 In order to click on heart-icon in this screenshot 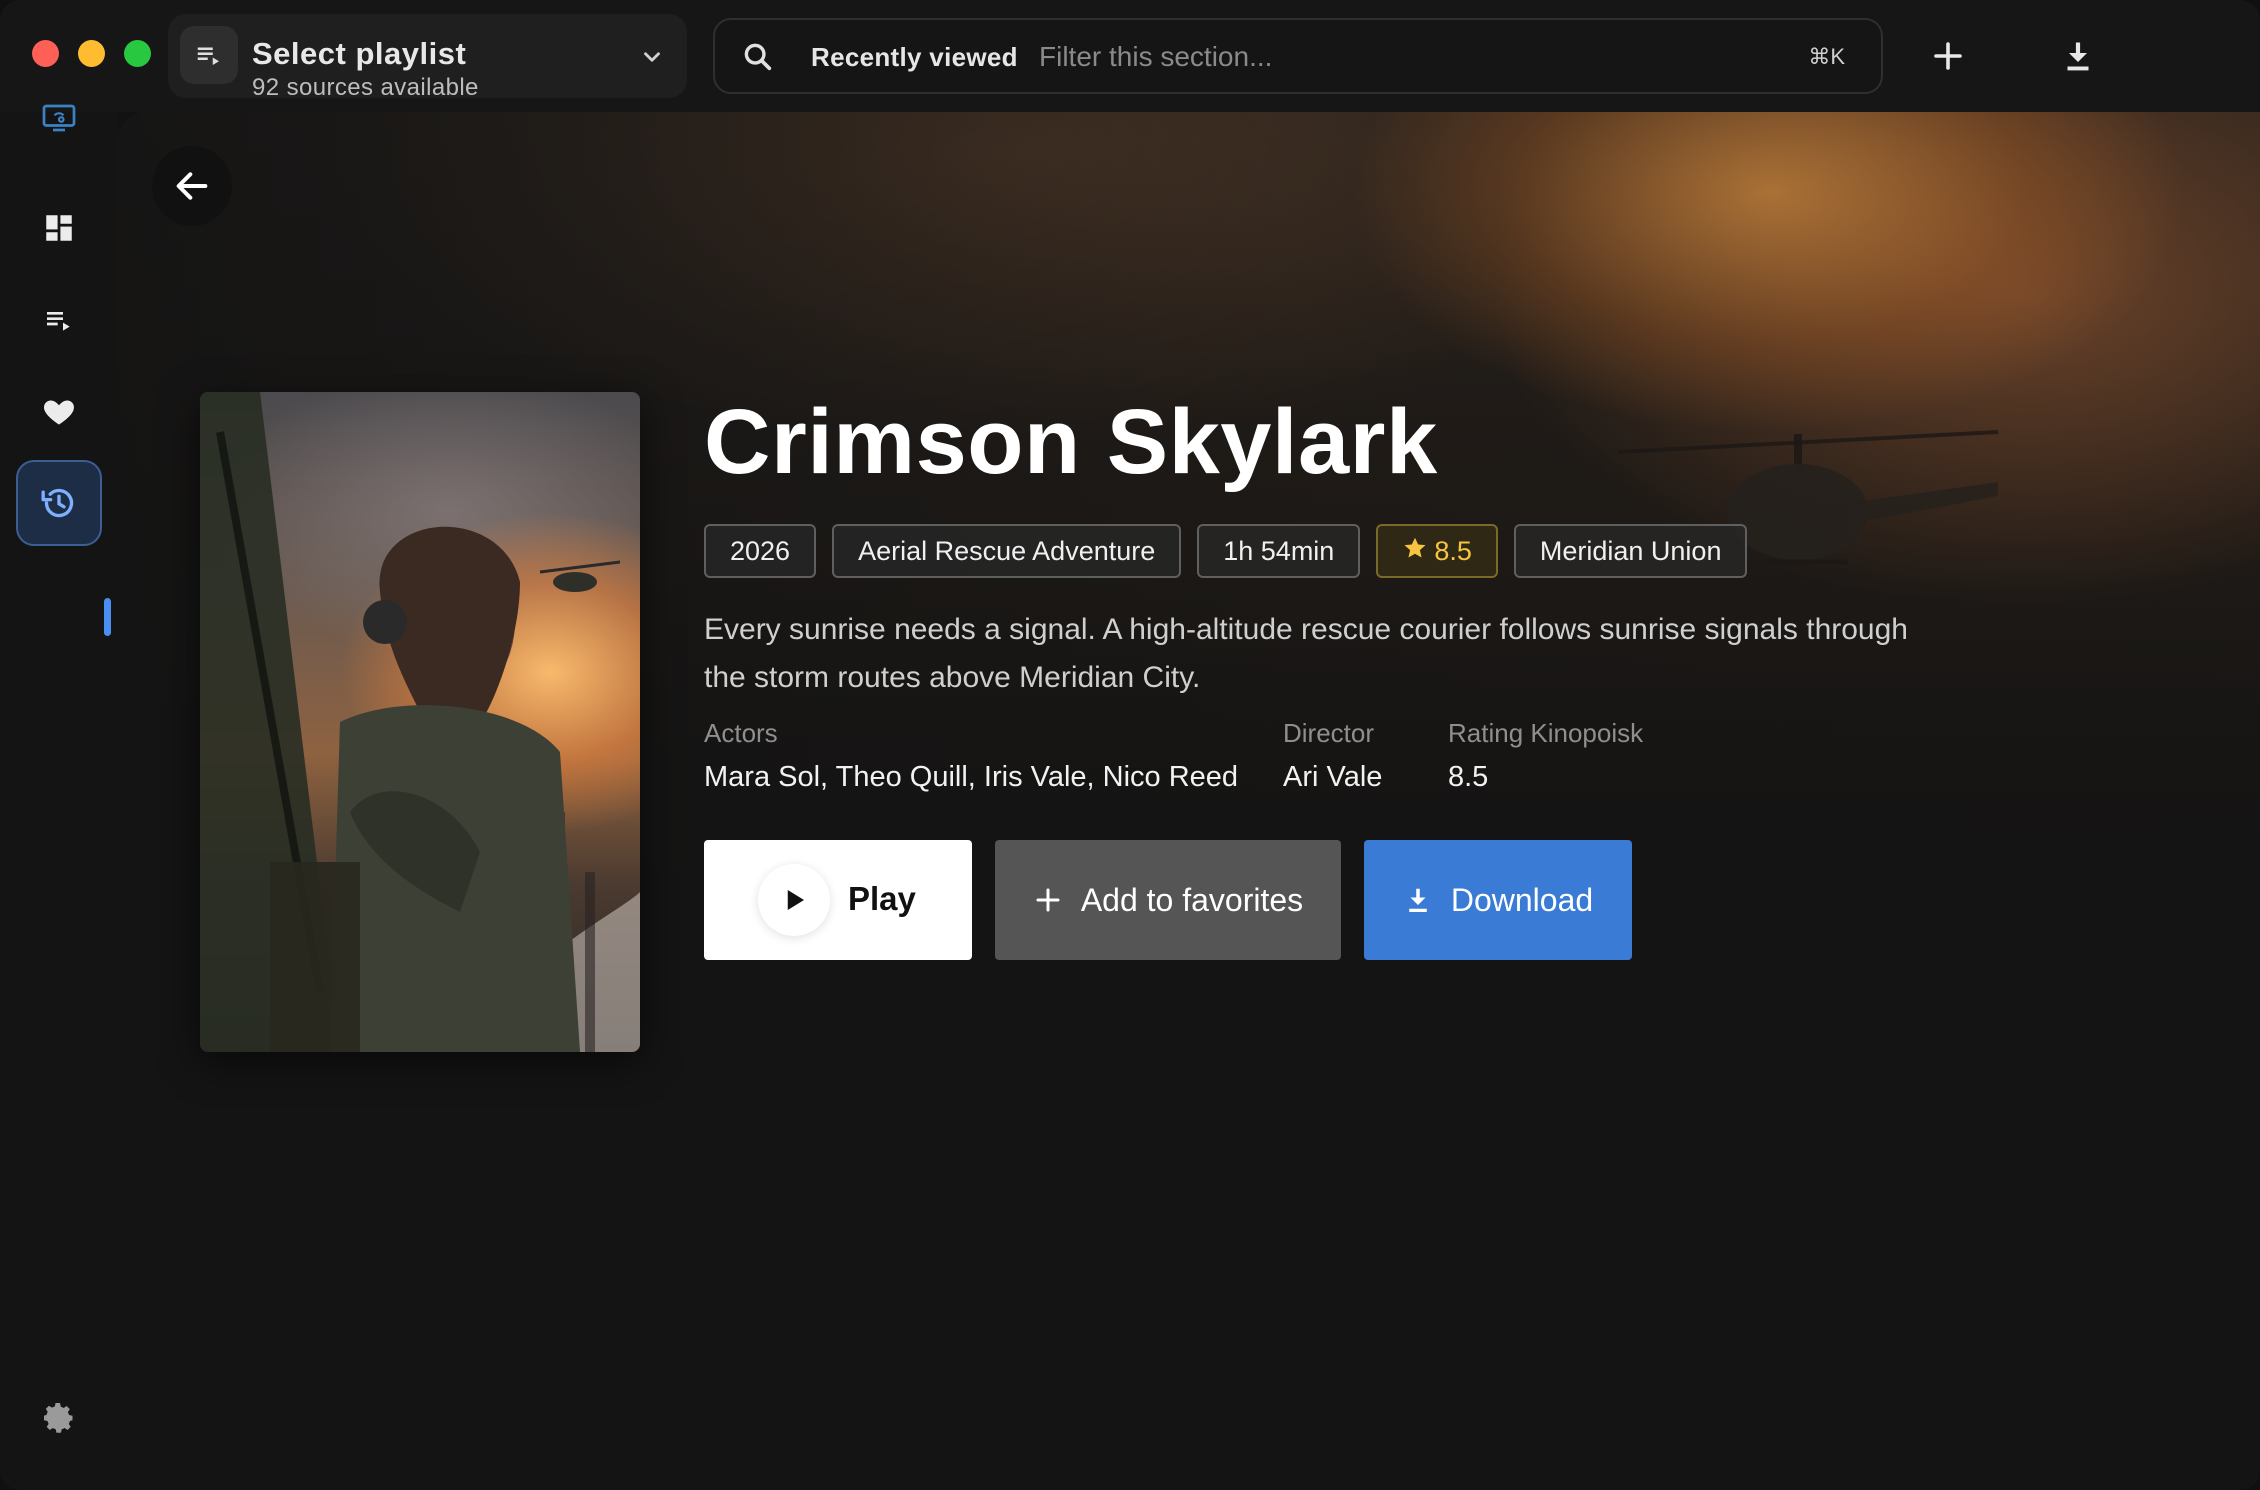, I will do `click(59, 412)`.